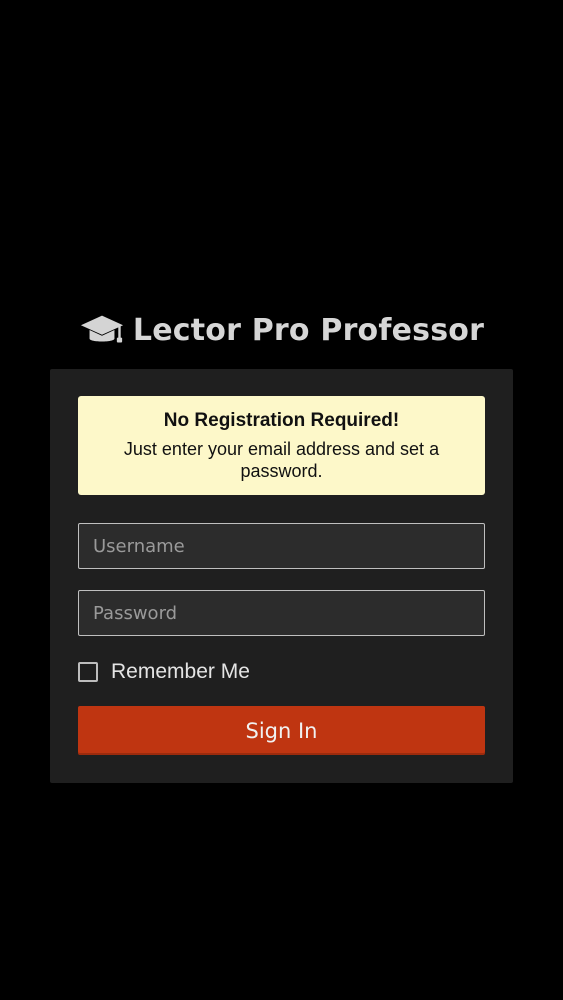  Describe the element at coordinates (308, 330) in the screenshot. I see `app-title: Lector Pro Professor` at that location.